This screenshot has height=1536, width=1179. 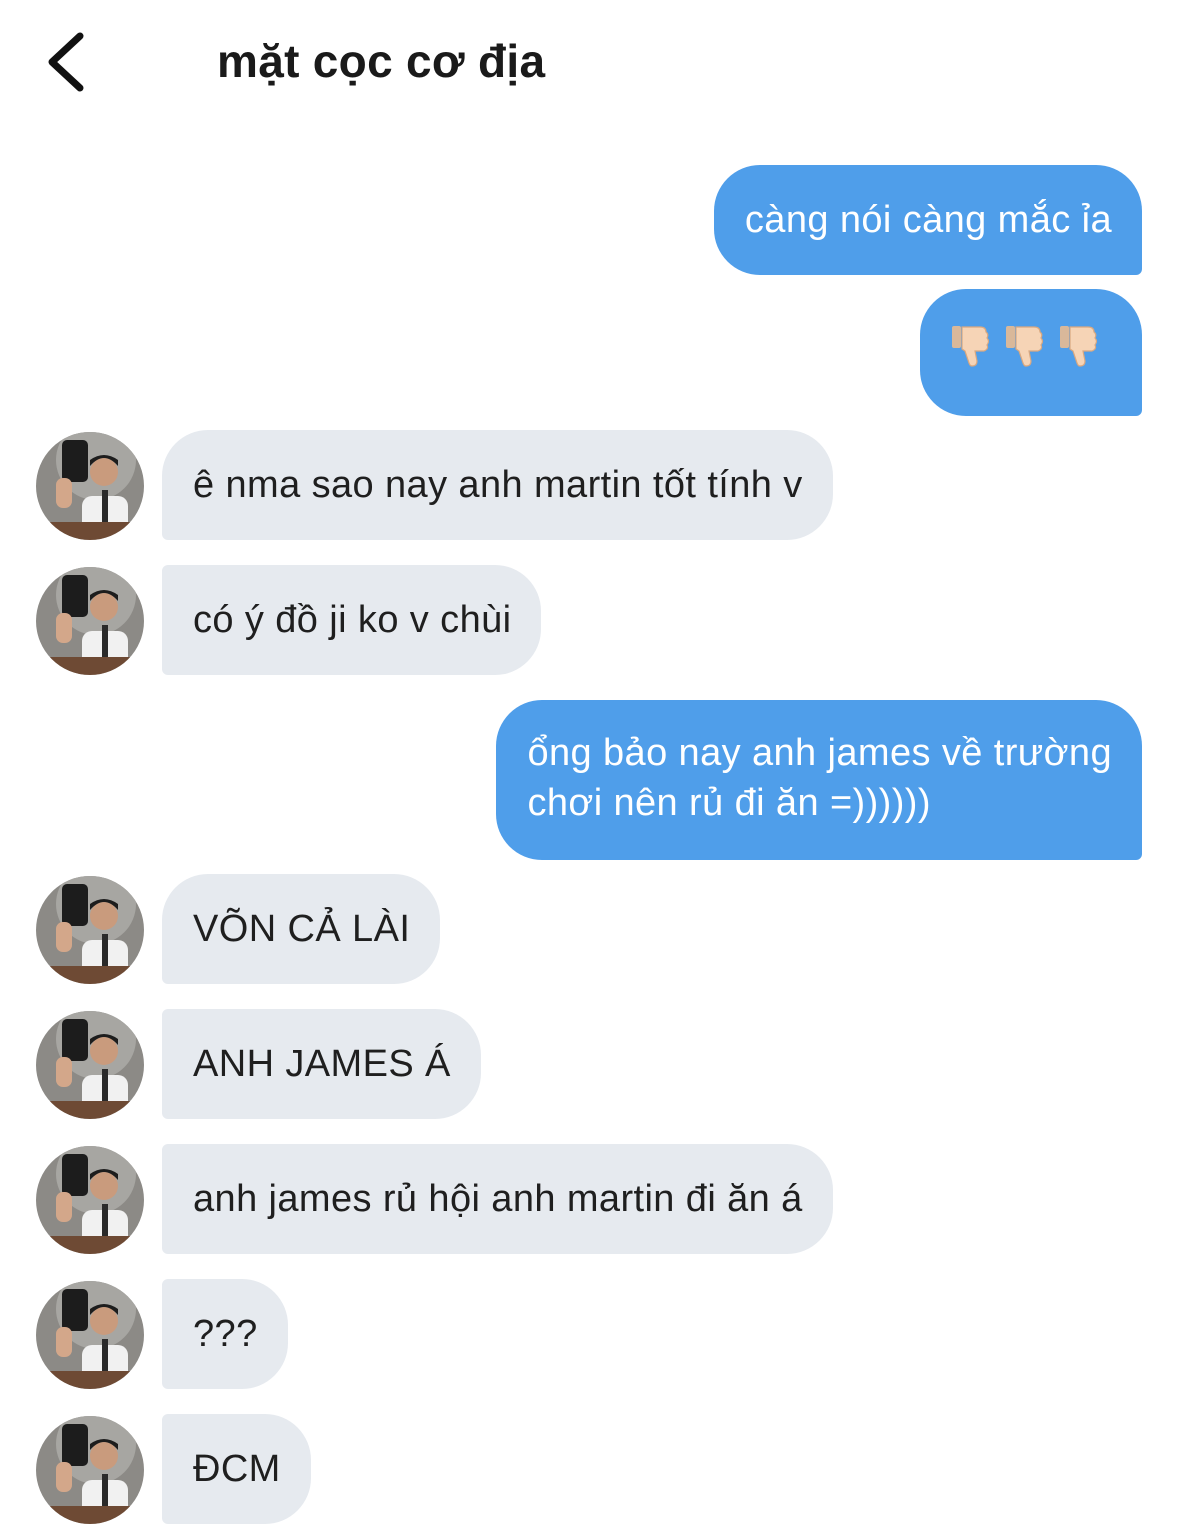 I want to click on message-text: ĐCM, so click(x=237, y=1469).